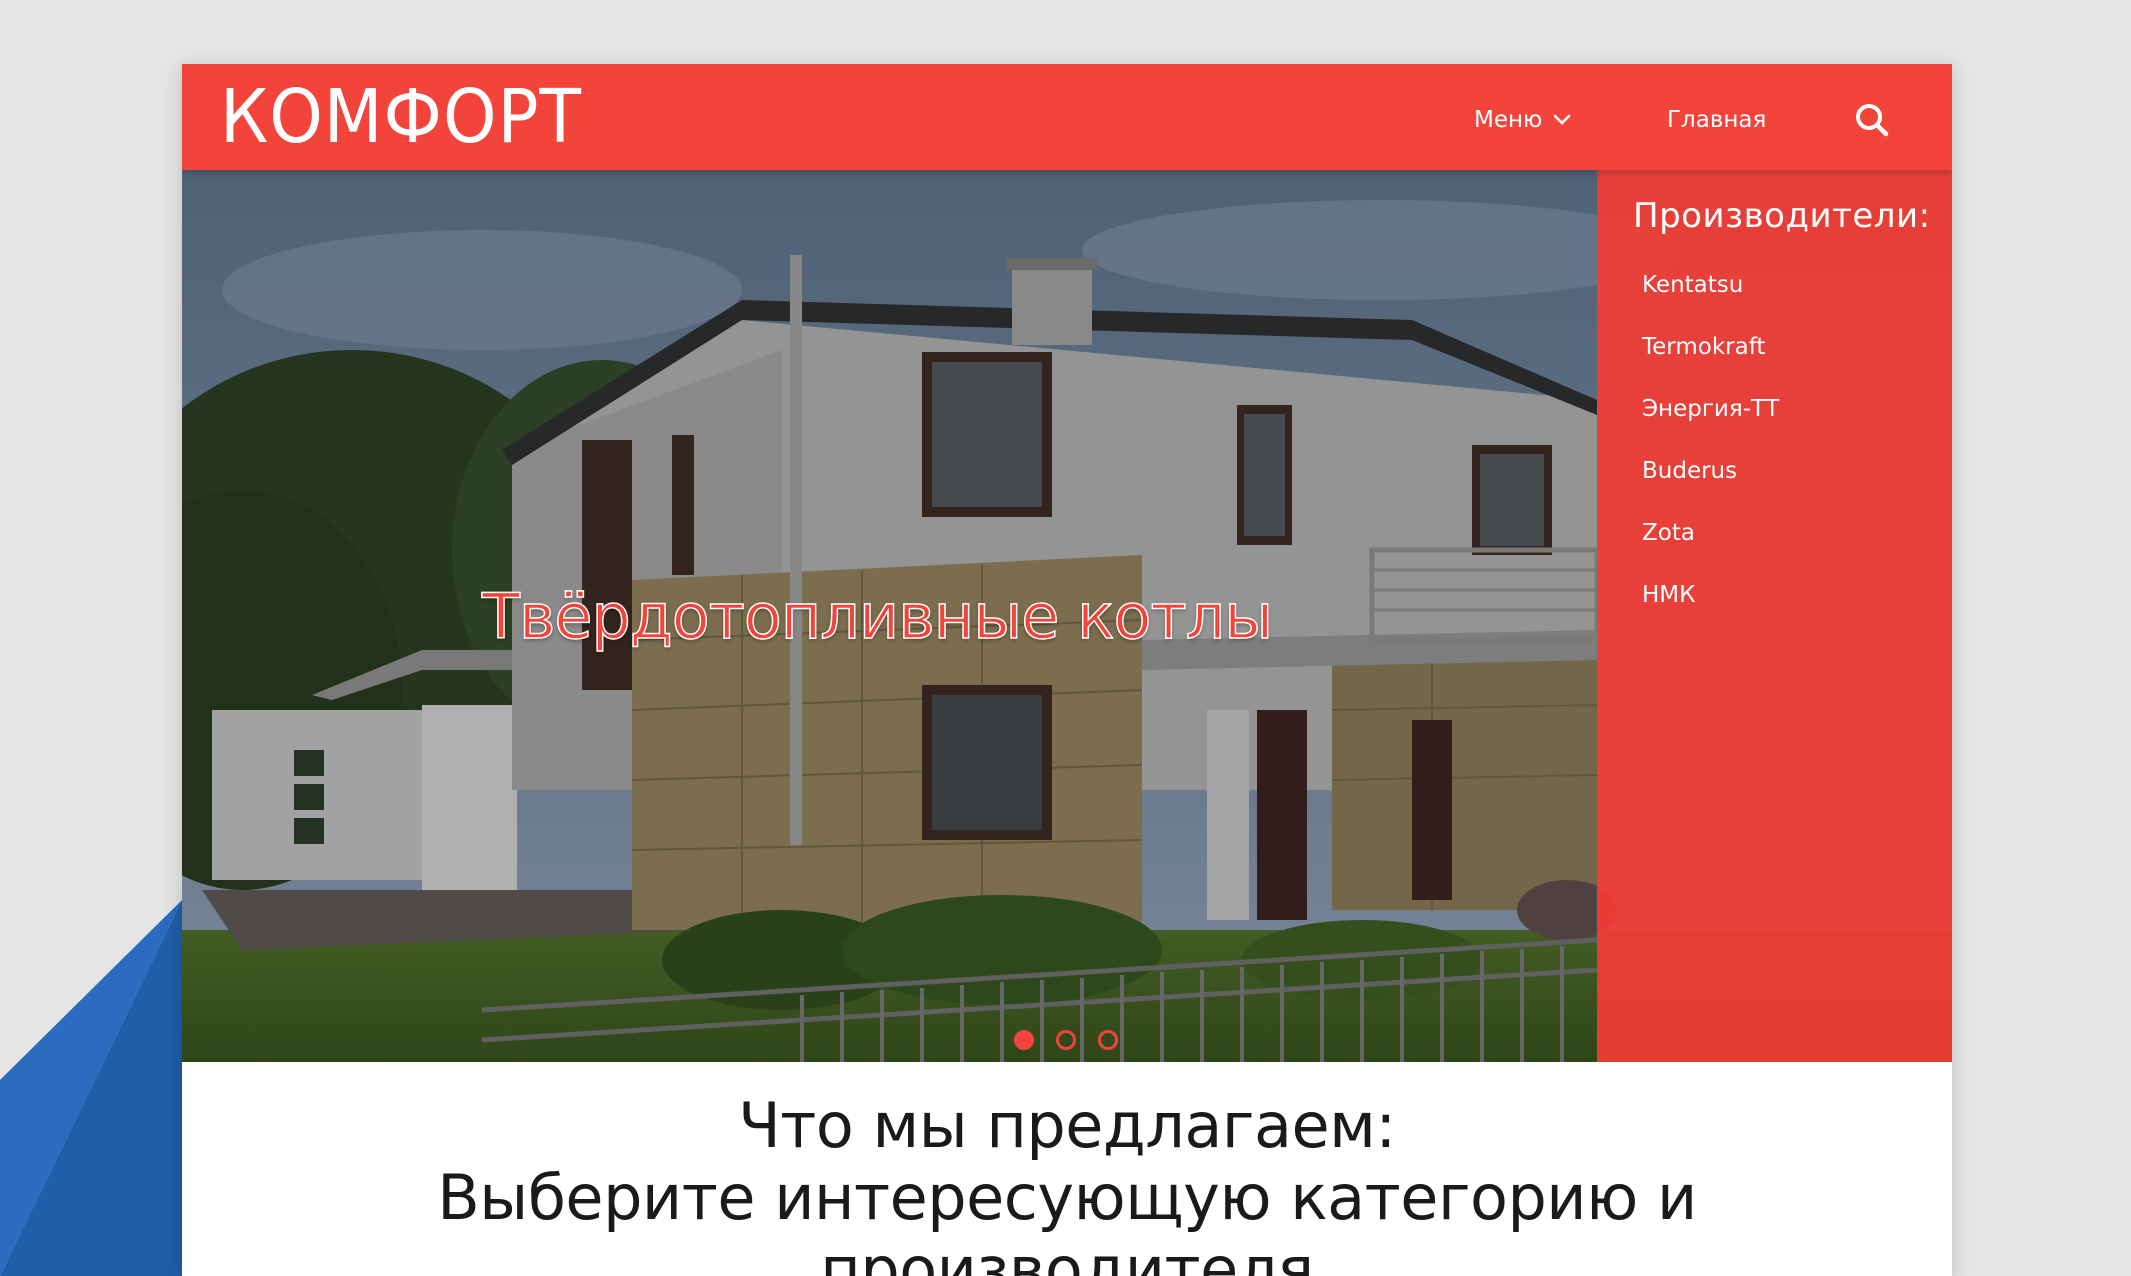  What do you see at coordinates (1508, 120) in the screenshot?
I see `nav-menu-label: Меню` at bounding box center [1508, 120].